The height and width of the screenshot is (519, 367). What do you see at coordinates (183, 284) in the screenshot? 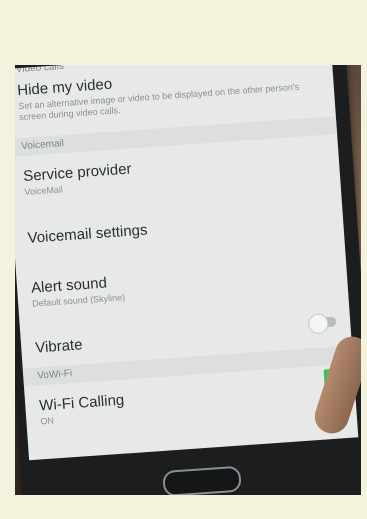
I see `setting-alert-sound: Alert sound Default sound (Skyline)` at bounding box center [183, 284].